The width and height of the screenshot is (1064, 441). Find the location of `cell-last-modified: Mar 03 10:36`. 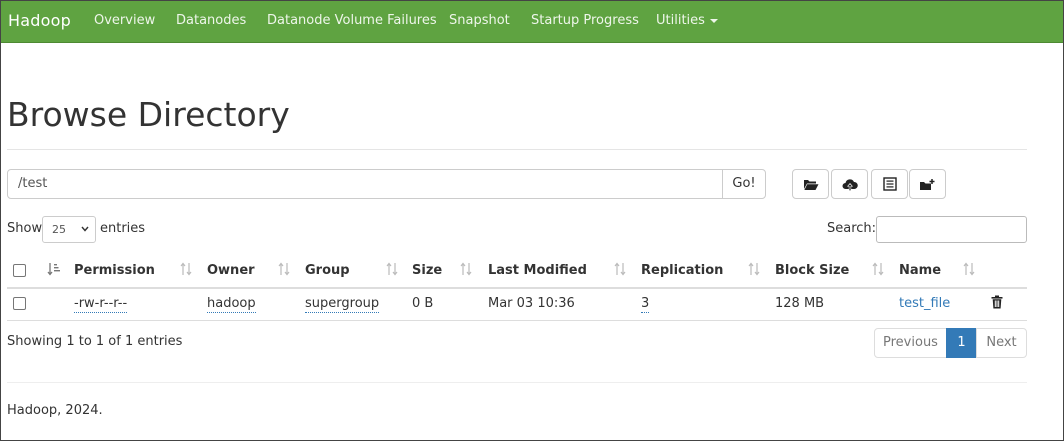

cell-last-modified: Mar 03 10:36 is located at coordinates (531, 303).